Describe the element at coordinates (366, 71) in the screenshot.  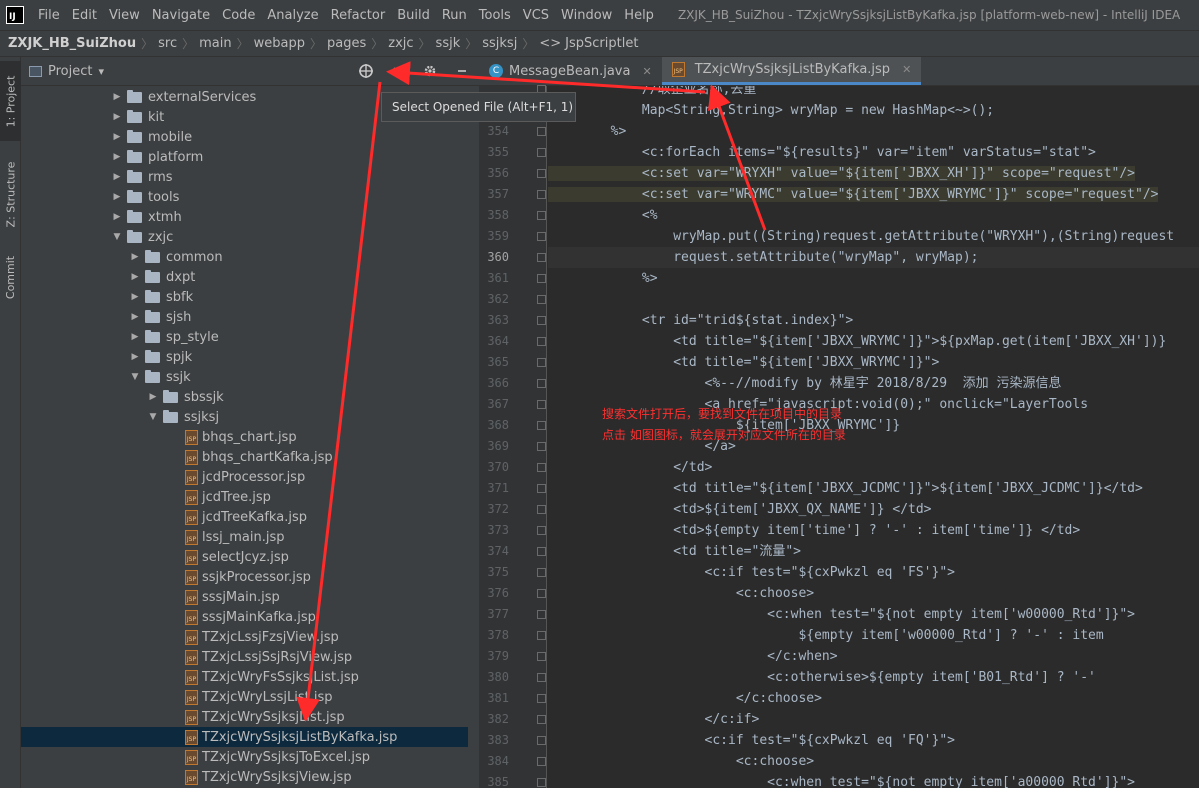
I see `select-opened-file-icon` at that location.